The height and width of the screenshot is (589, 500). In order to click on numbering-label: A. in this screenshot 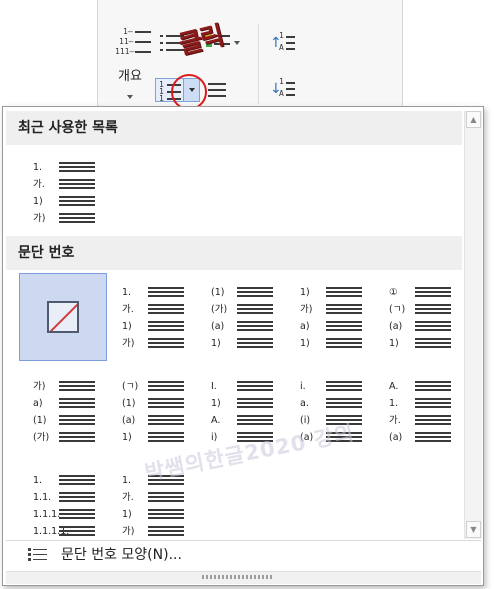, I will do `click(216, 420)`.